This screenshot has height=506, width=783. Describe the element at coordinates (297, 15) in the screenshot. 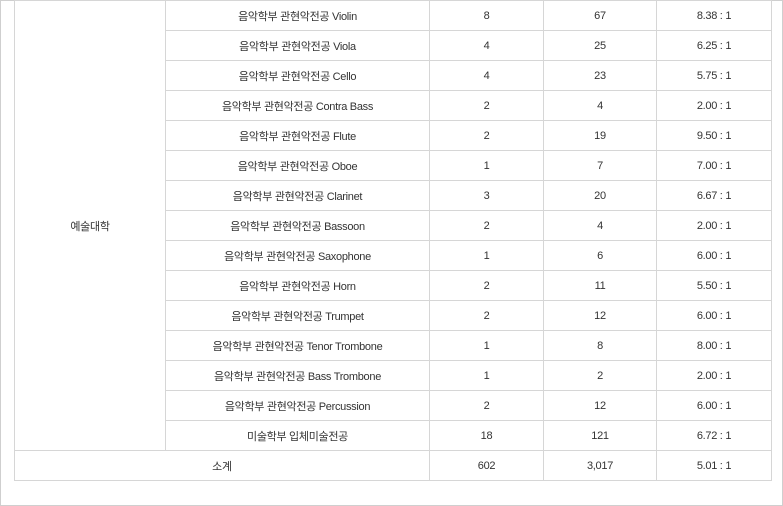

I see `department-cell: 음악학부 관현악전공 Violin` at that location.